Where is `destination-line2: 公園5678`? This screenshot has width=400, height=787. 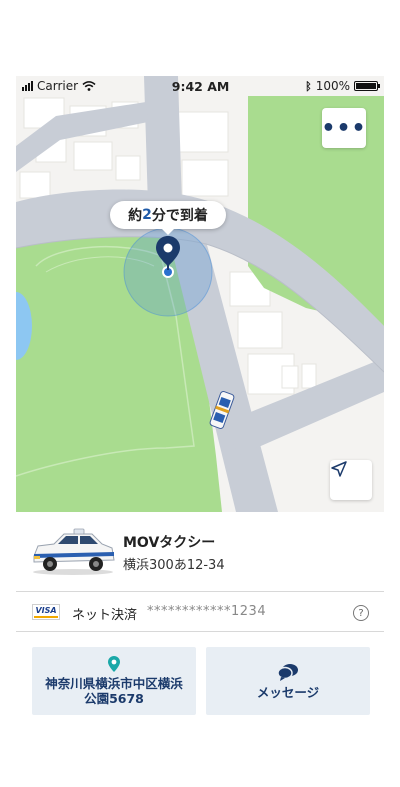 destination-line2: 公園5678 is located at coordinates (114, 698).